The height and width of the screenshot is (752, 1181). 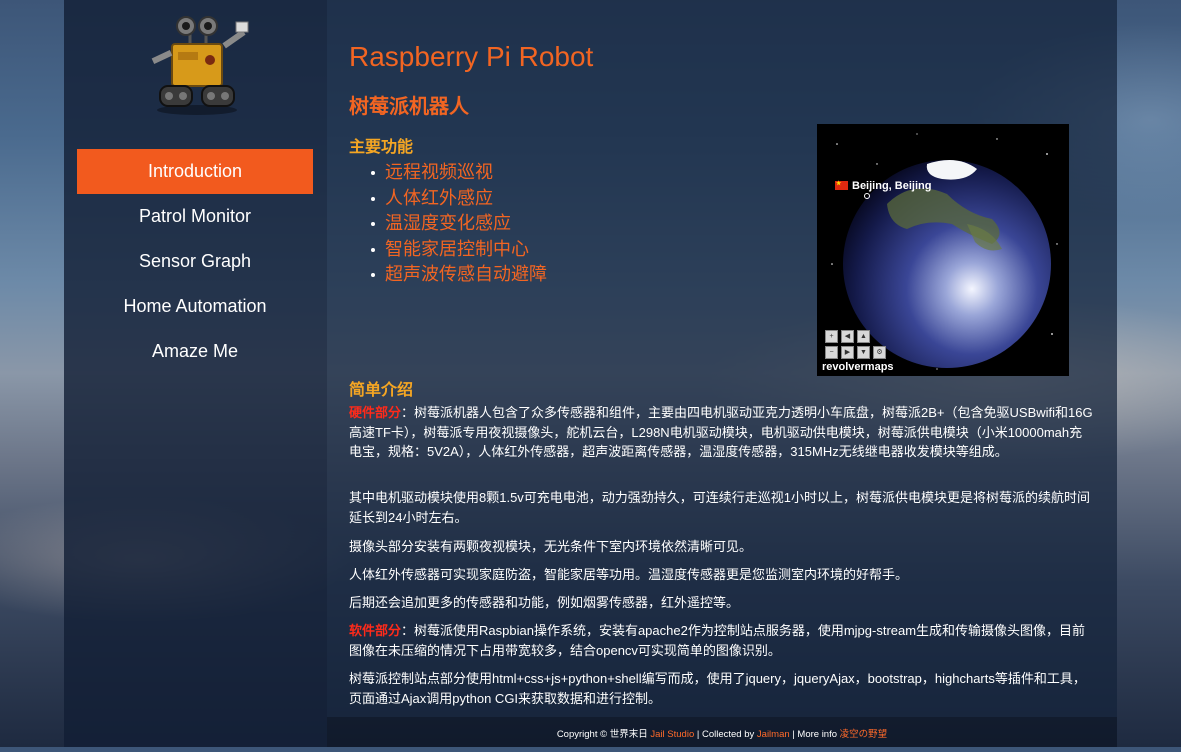 I want to click on footer-collected-by: | Collected by, so click(x=725, y=734).